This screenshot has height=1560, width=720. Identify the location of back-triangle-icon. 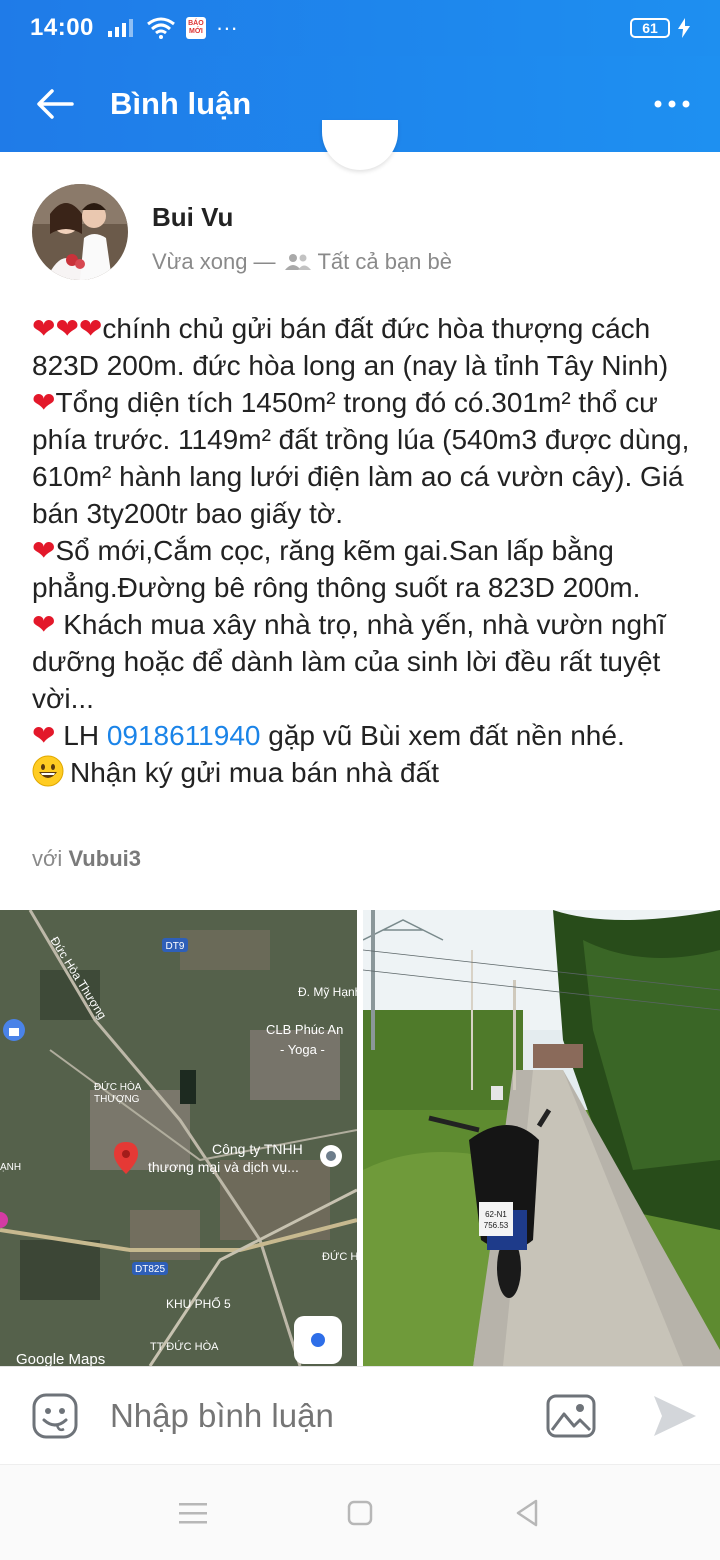
(526, 1512).